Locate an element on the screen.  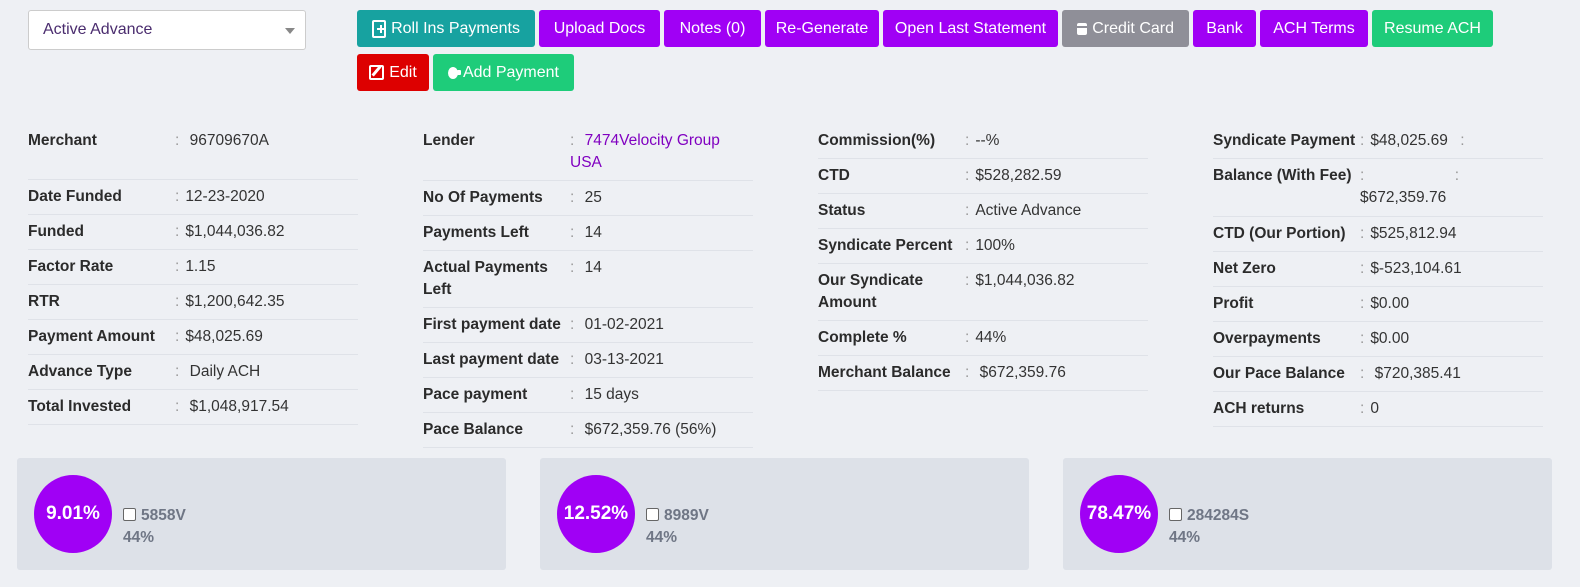
detail-row-lender: Lender : 7474Velocity Group USA is located at coordinates (588, 152).